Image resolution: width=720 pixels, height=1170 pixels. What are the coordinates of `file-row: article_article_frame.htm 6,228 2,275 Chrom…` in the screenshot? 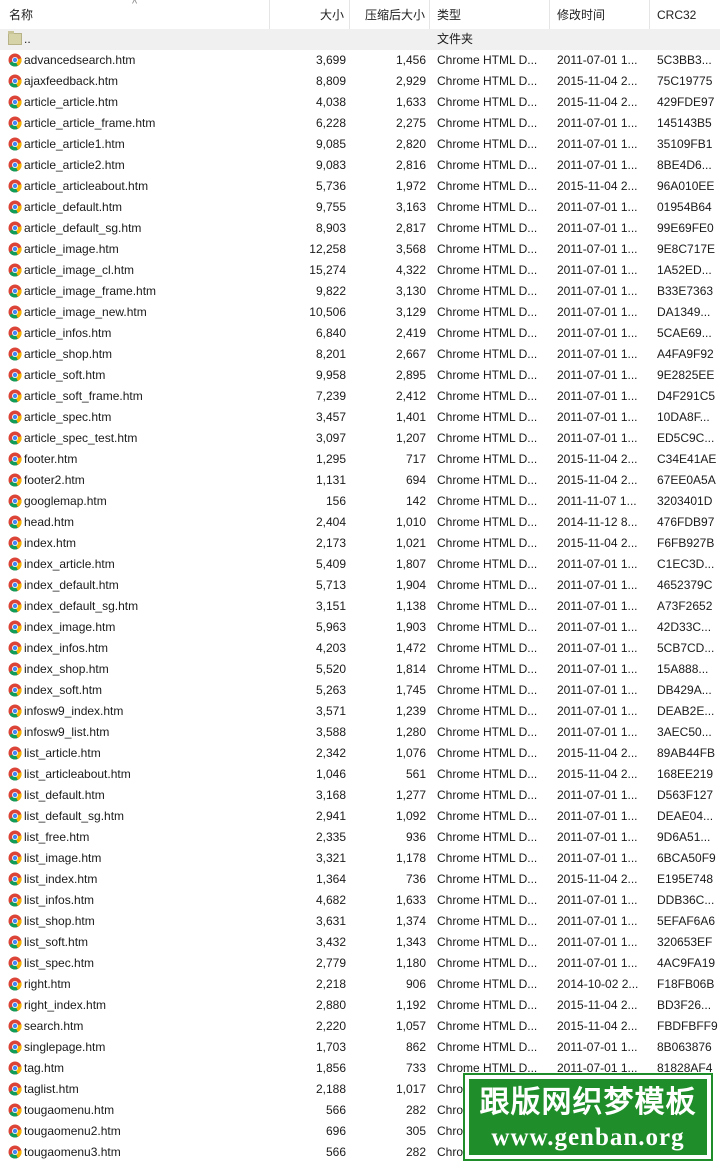 It's located at (360, 123).